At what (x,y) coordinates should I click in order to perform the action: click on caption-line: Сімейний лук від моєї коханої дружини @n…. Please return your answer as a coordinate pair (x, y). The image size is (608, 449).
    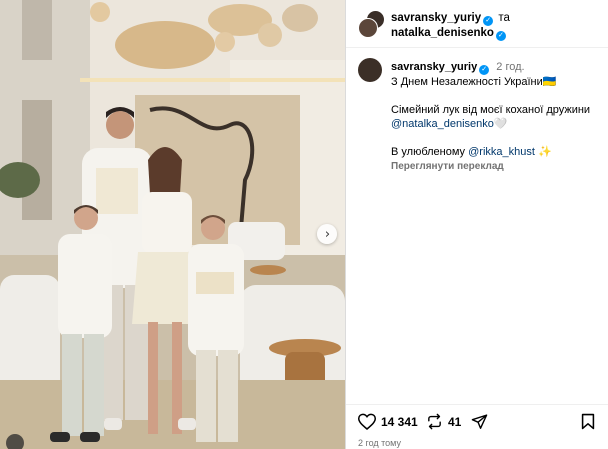
    Looking at the image, I should click on (497, 117).